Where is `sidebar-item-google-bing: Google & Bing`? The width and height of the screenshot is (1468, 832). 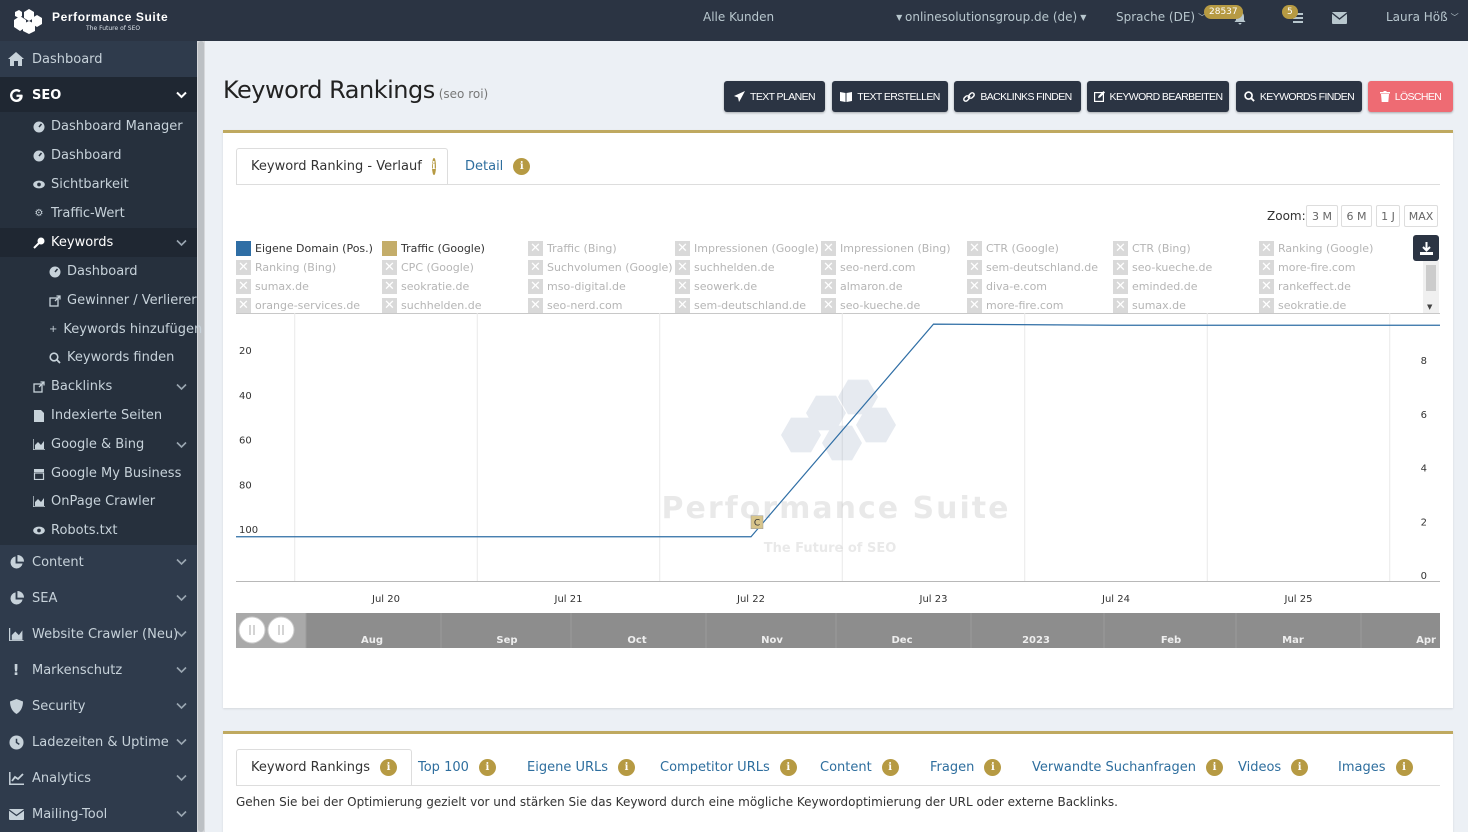
sidebar-item-google-bing: Google & Bing is located at coordinates (98, 444).